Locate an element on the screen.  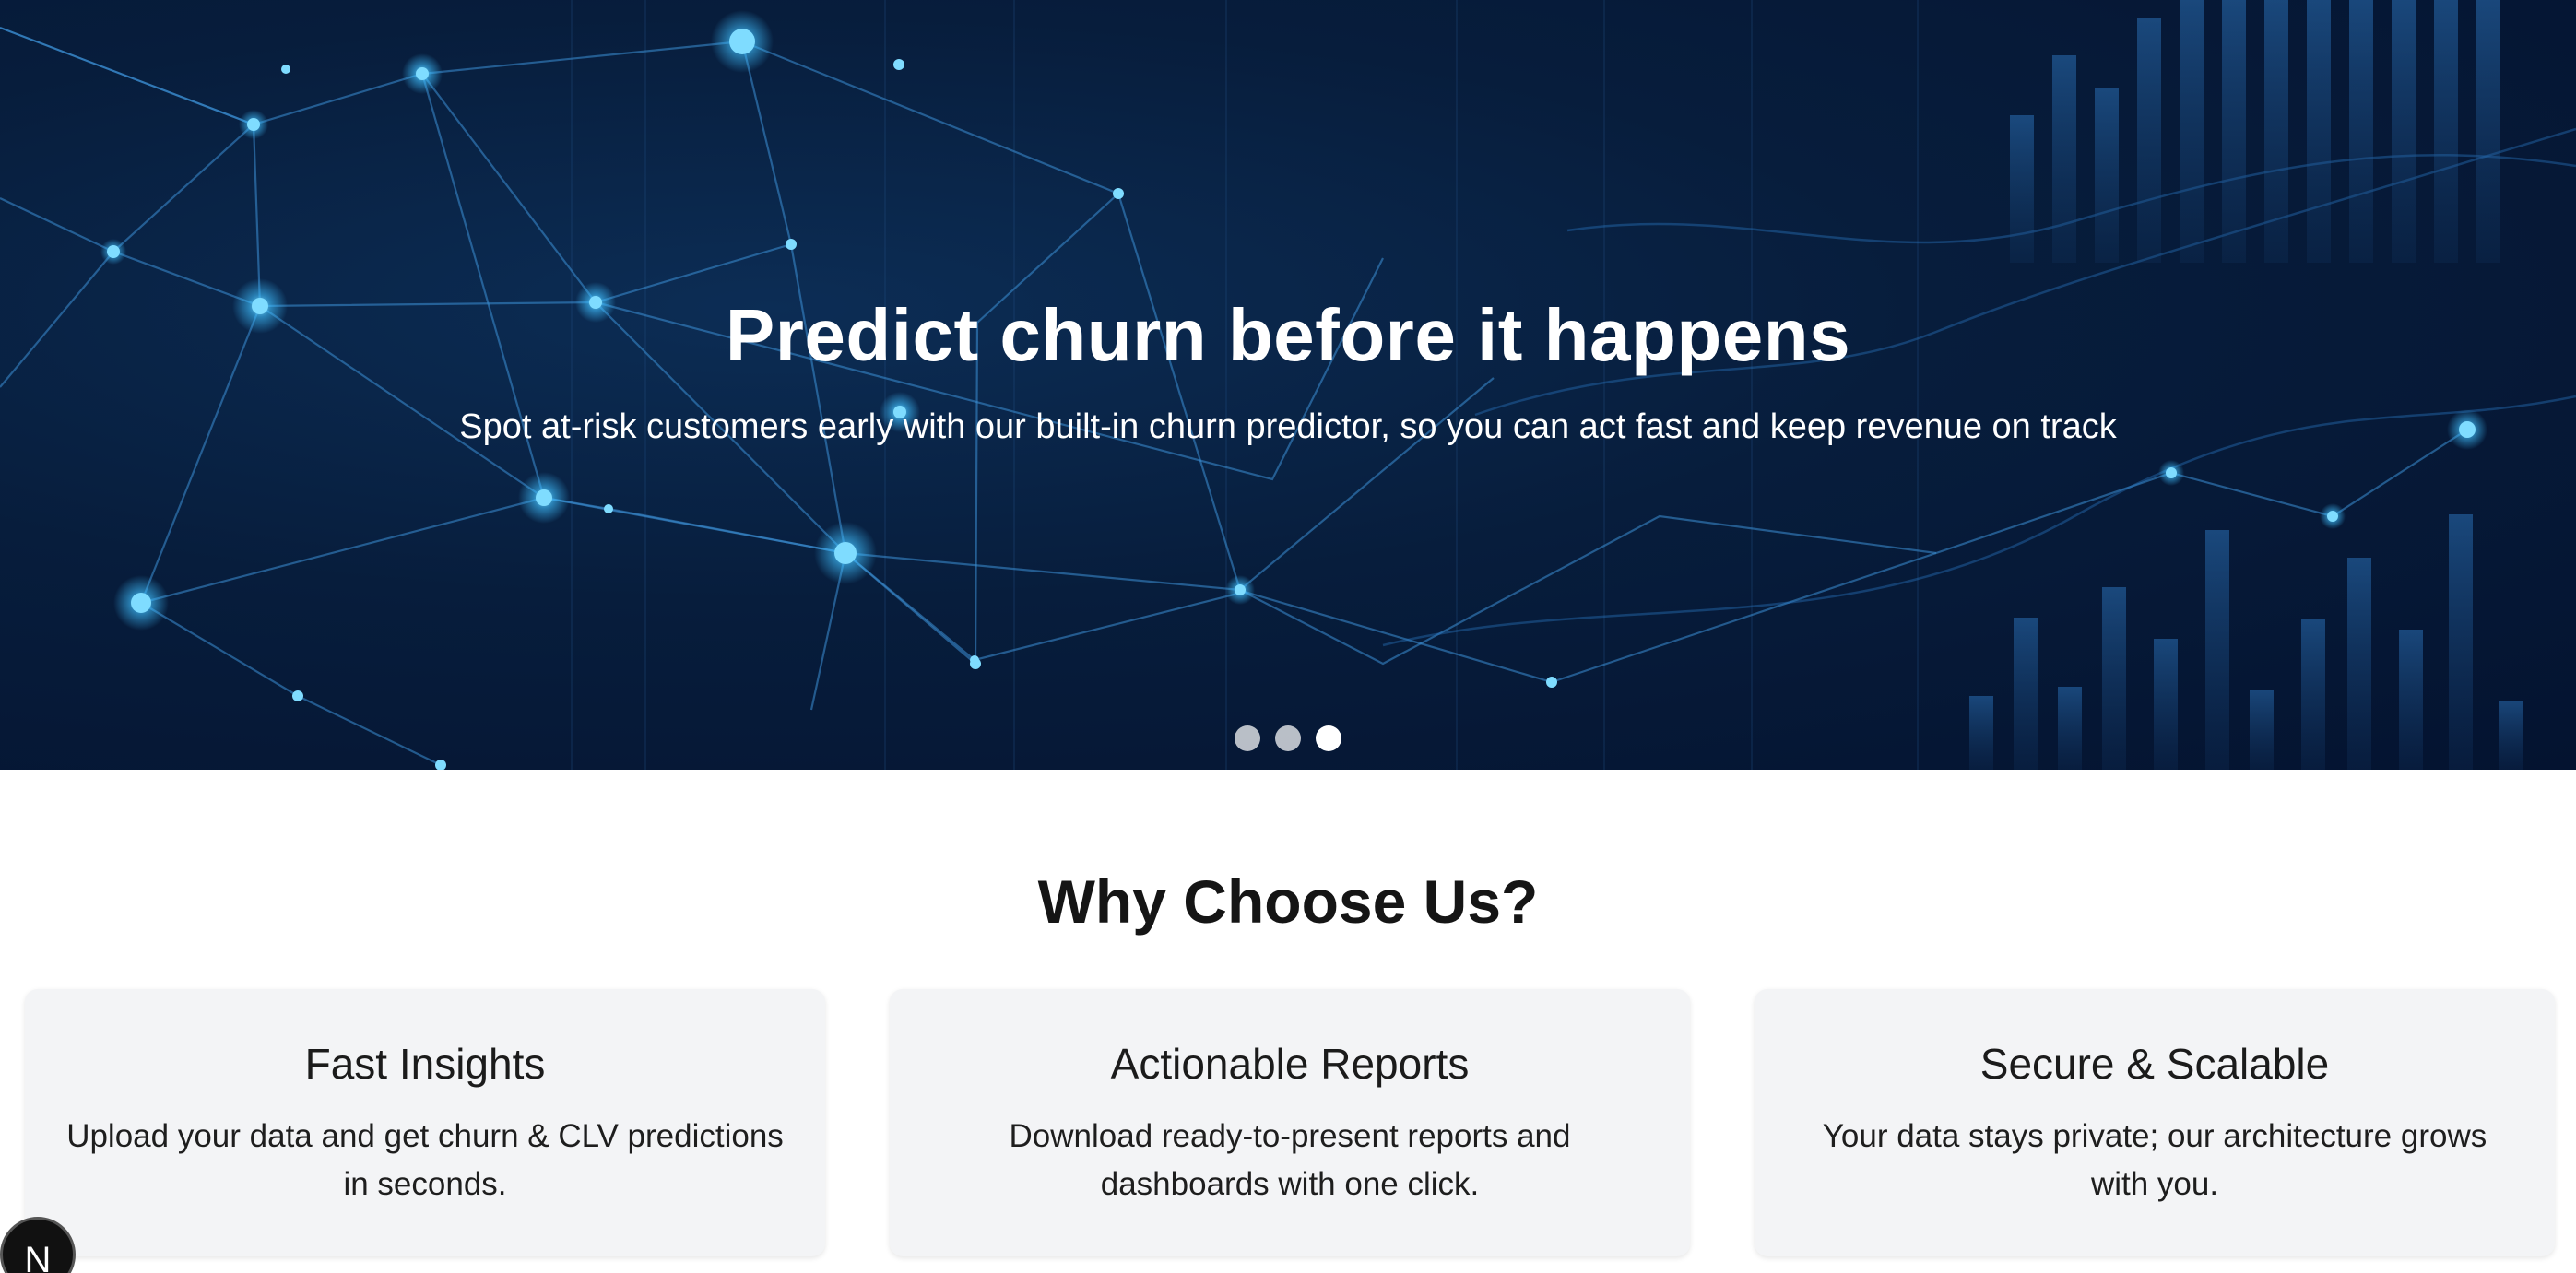
hero-title: Predict churn before it happens is located at coordinates (1288, 335).